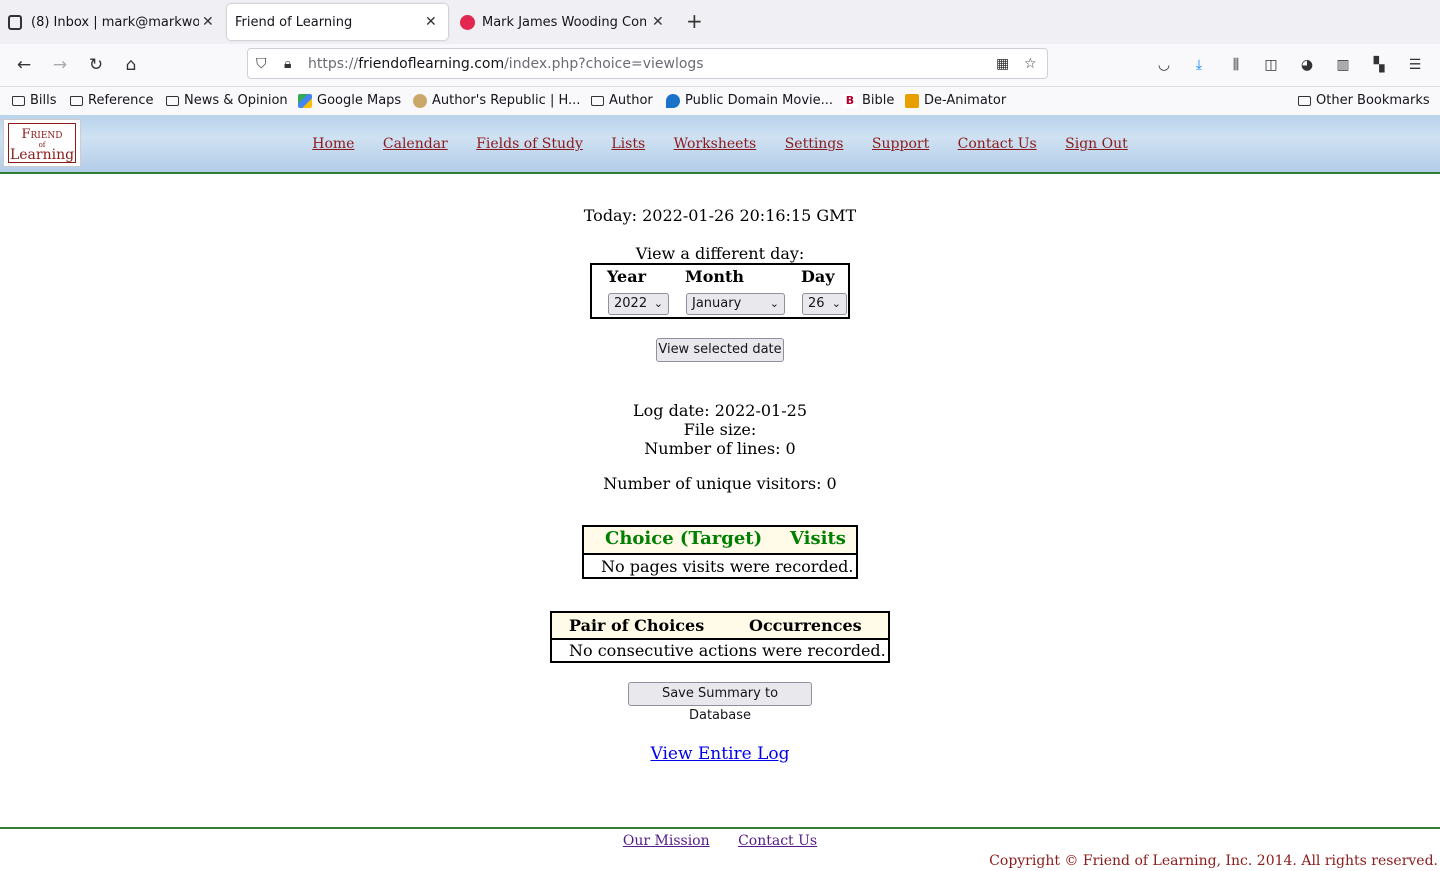 The height and width of the screenshot is (871, 1440). I want to click on extension-icon: ◕, so click(1307, 65).